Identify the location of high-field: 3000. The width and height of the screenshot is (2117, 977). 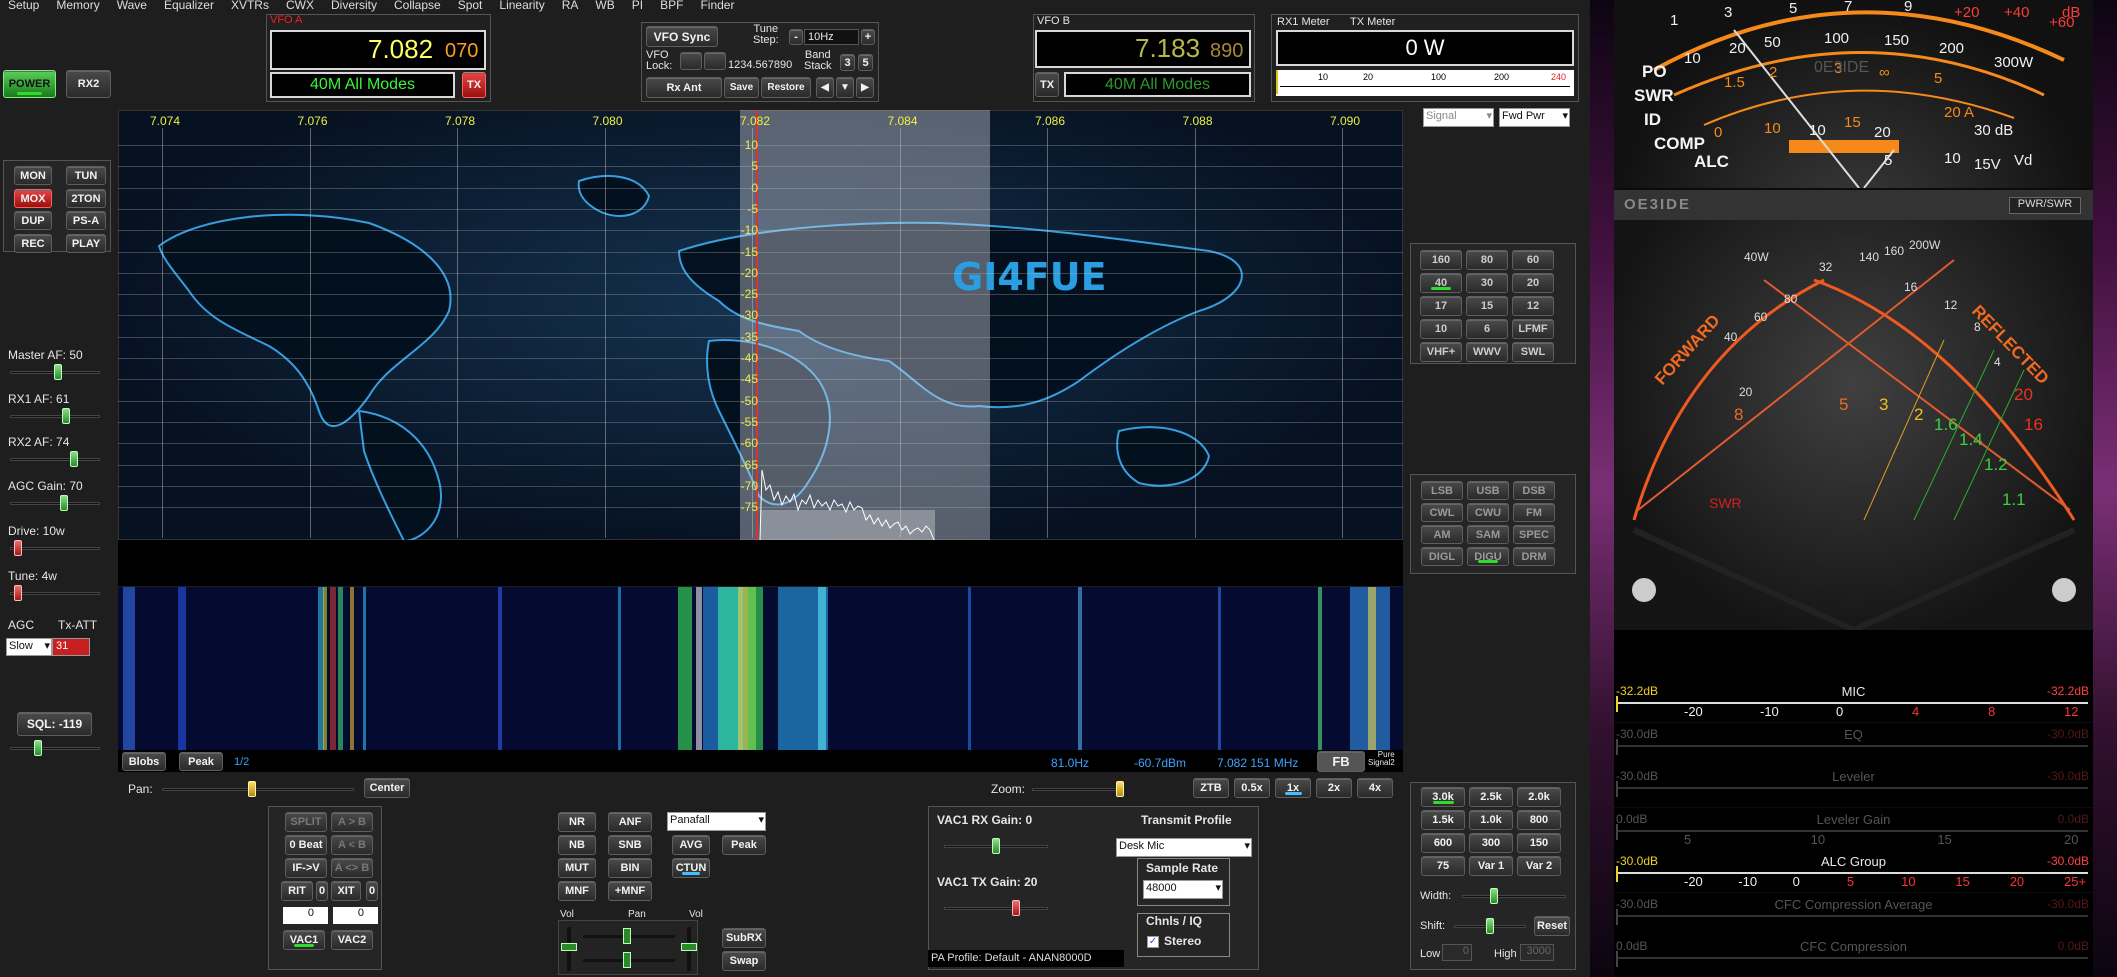
(1537, 952).